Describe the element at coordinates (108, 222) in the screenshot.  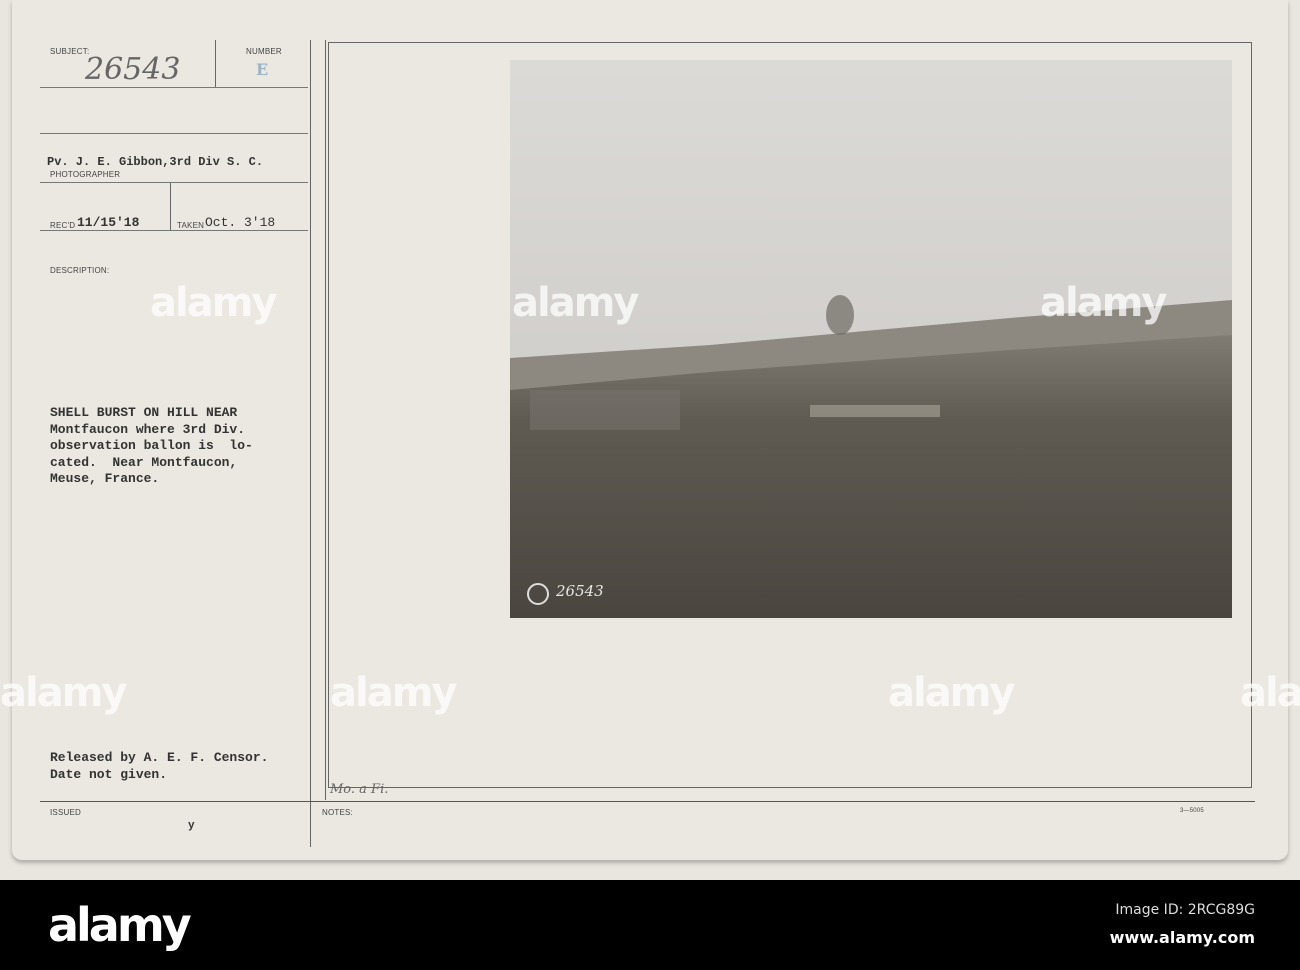
I see `recd-value: 11/15'18` at that location.